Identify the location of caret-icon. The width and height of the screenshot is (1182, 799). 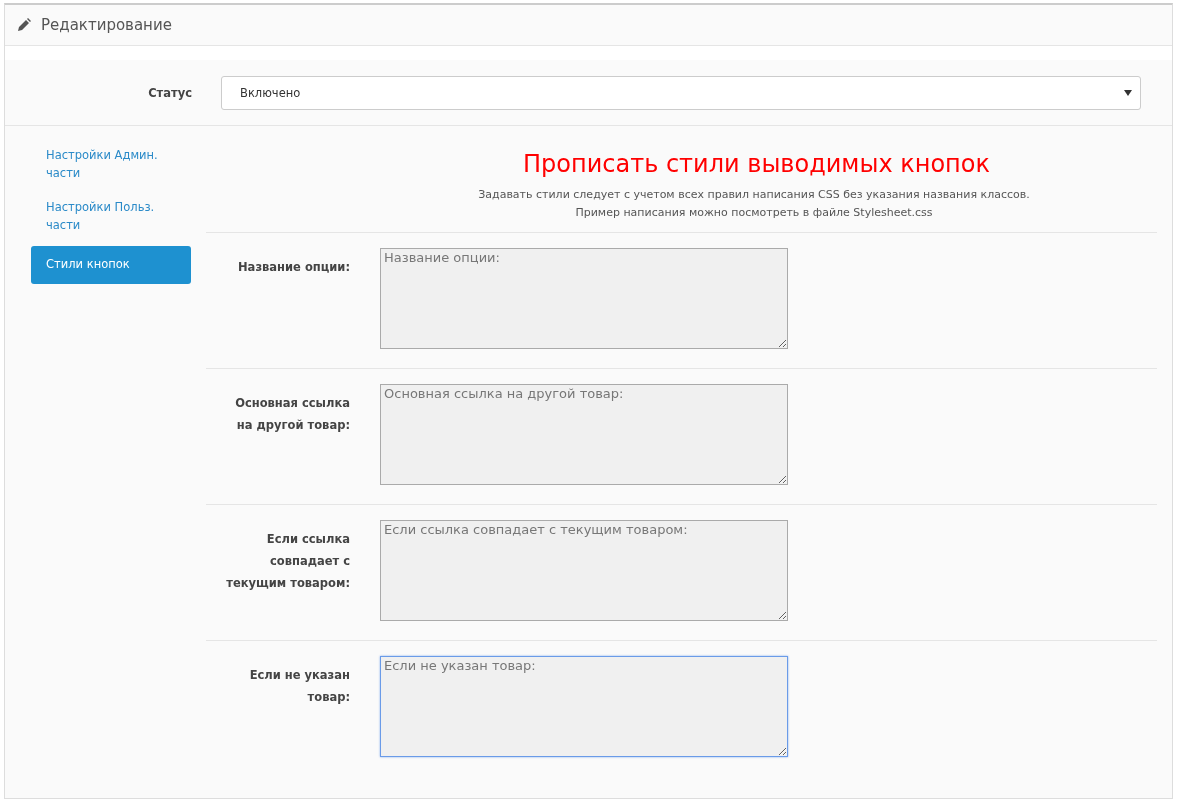
(1128, 92).